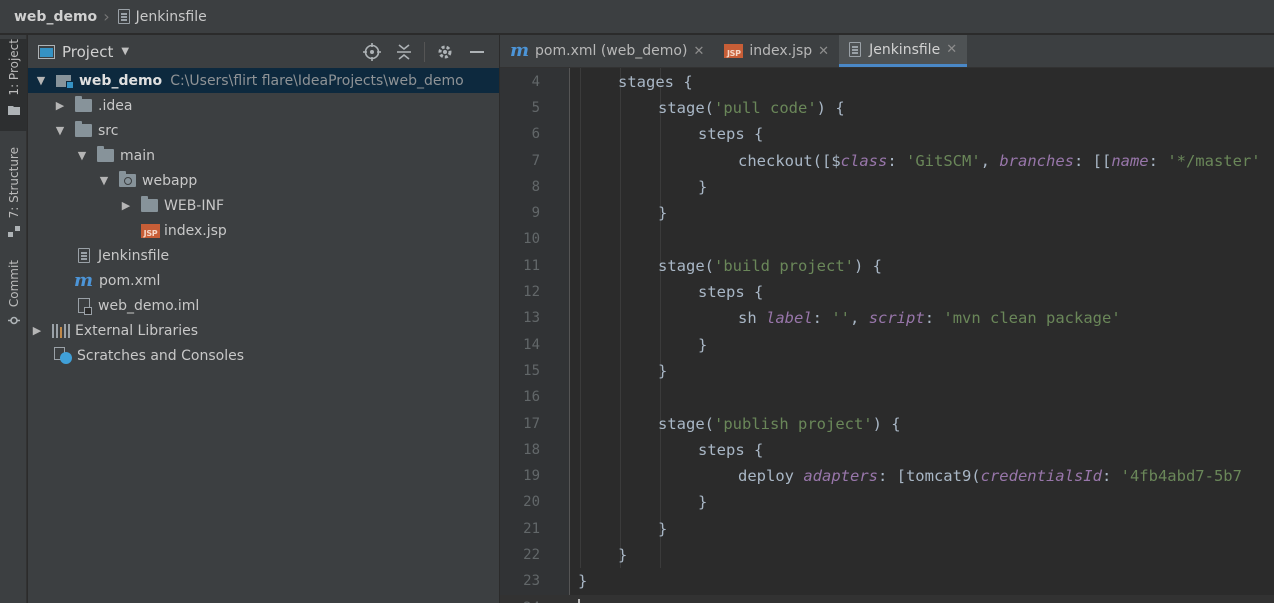 This screenshot has height=603, width=1274. What do you see at coordinates (776, 51) in the screenshot?
I see `tab-index-jsp: JSP index.jsp ✕` at bounding box center [776, 51].